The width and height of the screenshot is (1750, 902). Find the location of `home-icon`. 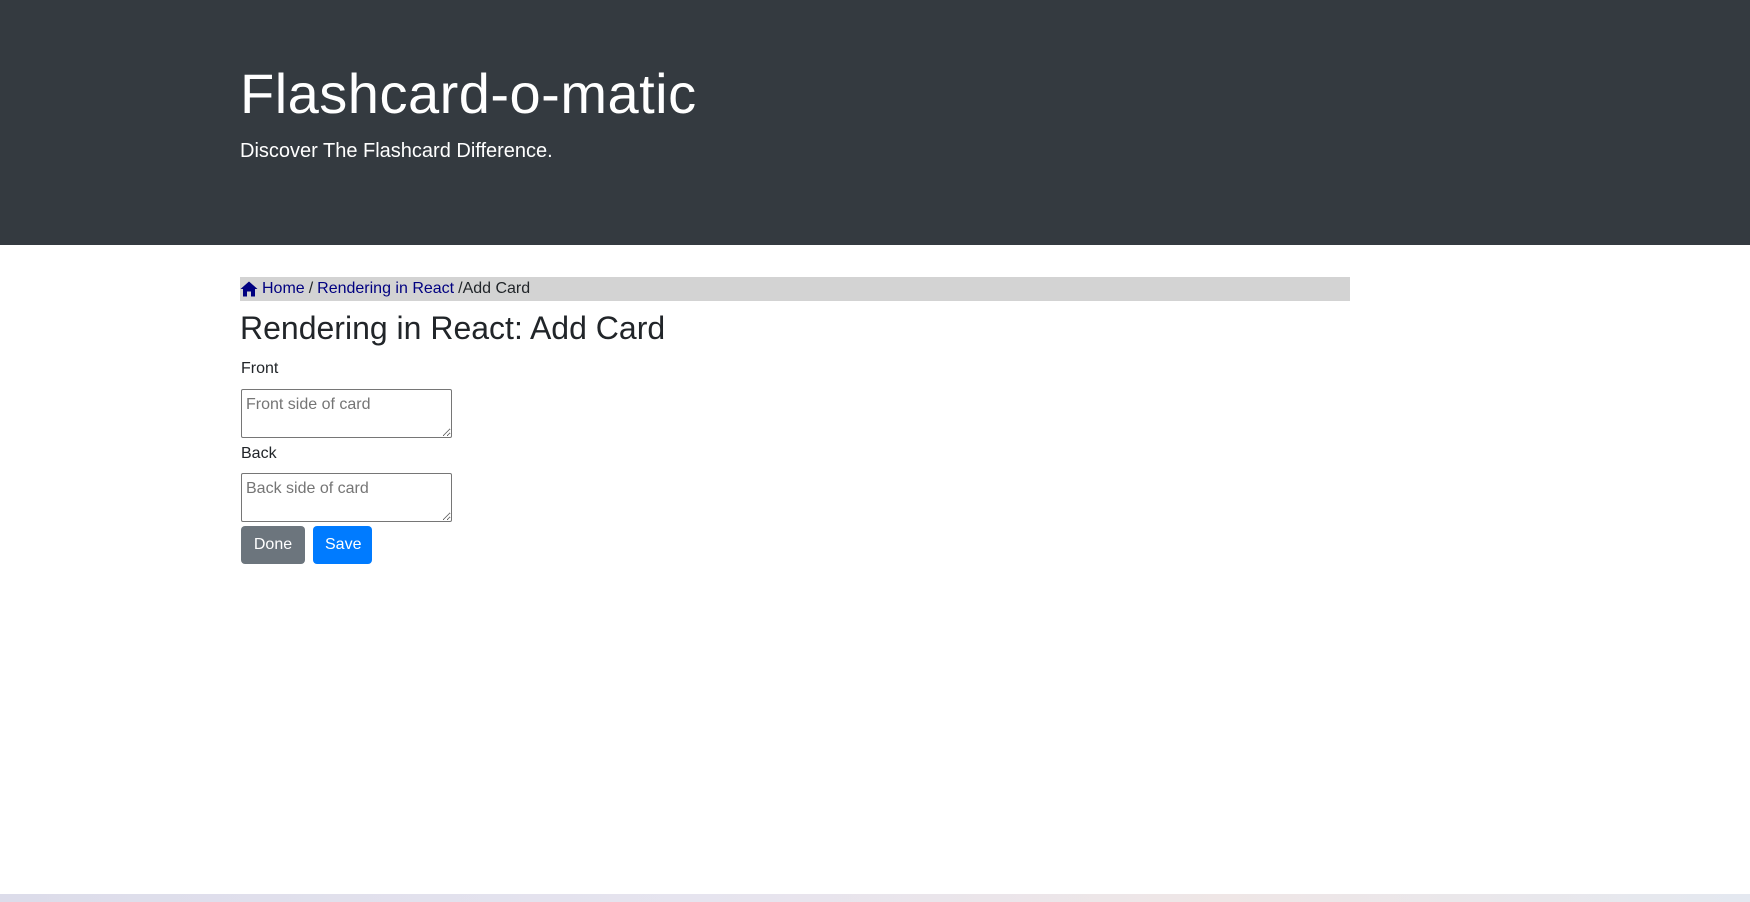

home-icon is located at coordinates (249, 289).